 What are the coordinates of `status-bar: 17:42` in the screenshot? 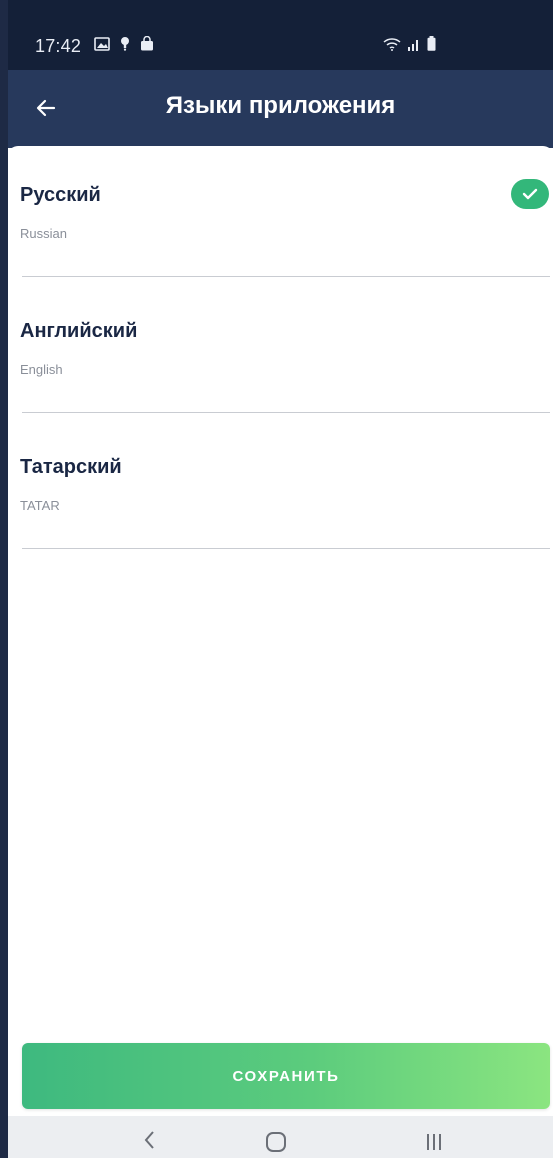 It's located at (280, 35).